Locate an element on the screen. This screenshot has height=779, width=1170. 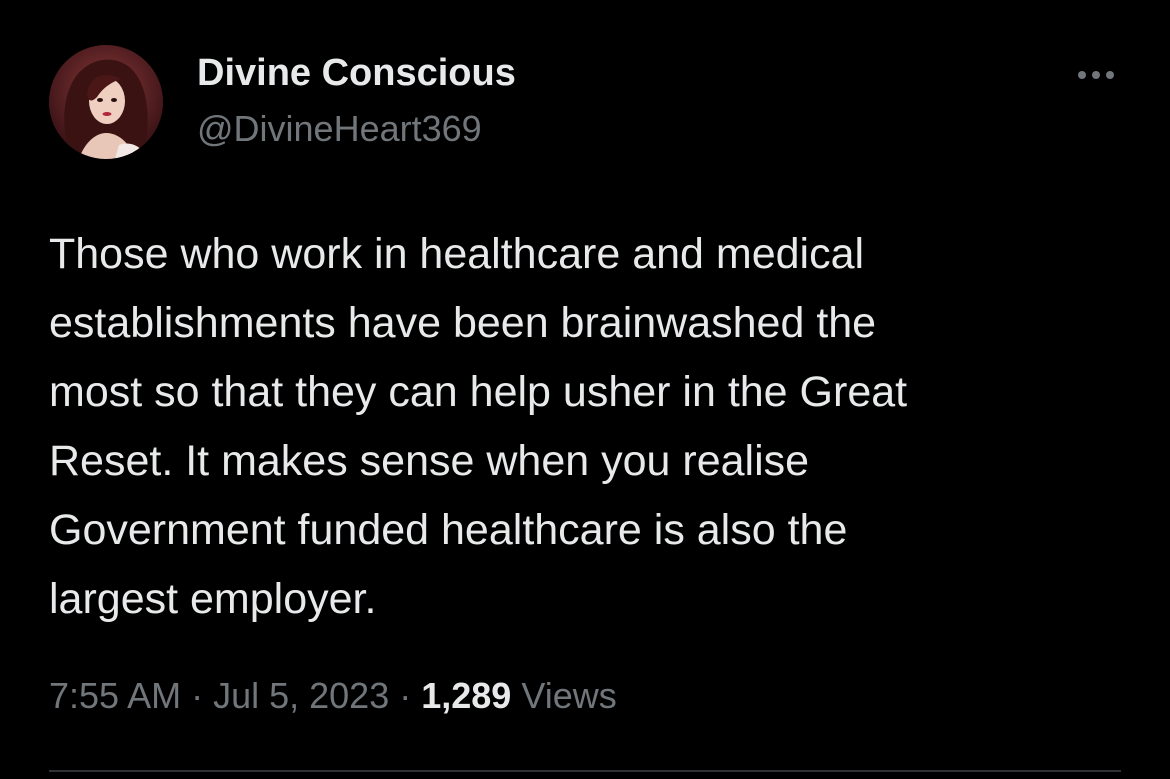
author-handle: @DivineHeart369 is located at coordinates (339, 129).